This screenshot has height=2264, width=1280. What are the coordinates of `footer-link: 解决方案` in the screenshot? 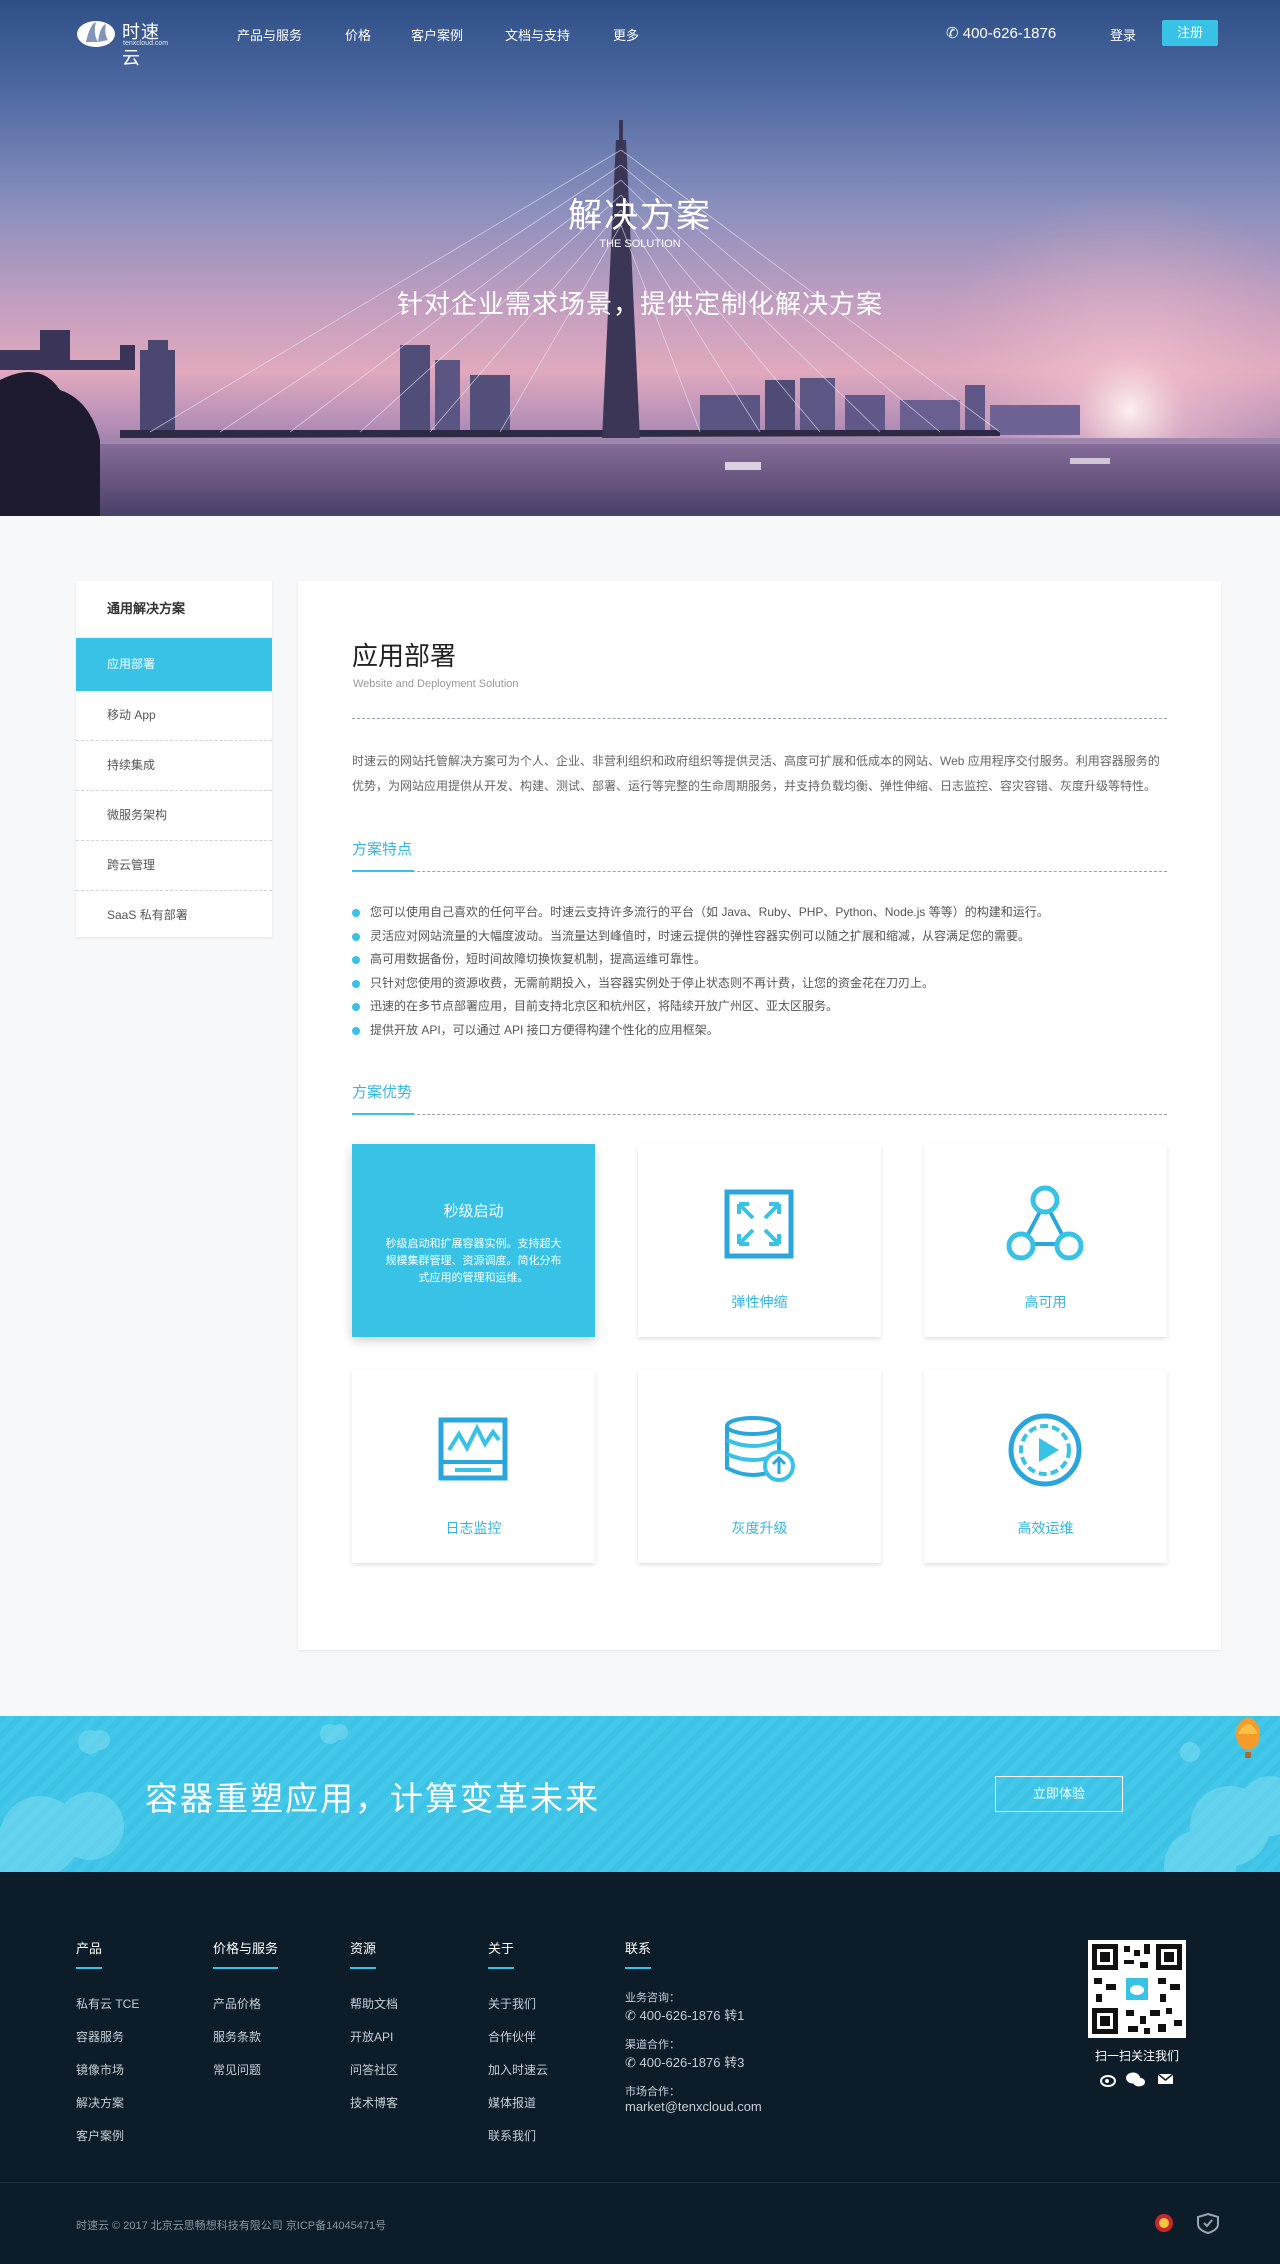 It's located at (107, 2103).